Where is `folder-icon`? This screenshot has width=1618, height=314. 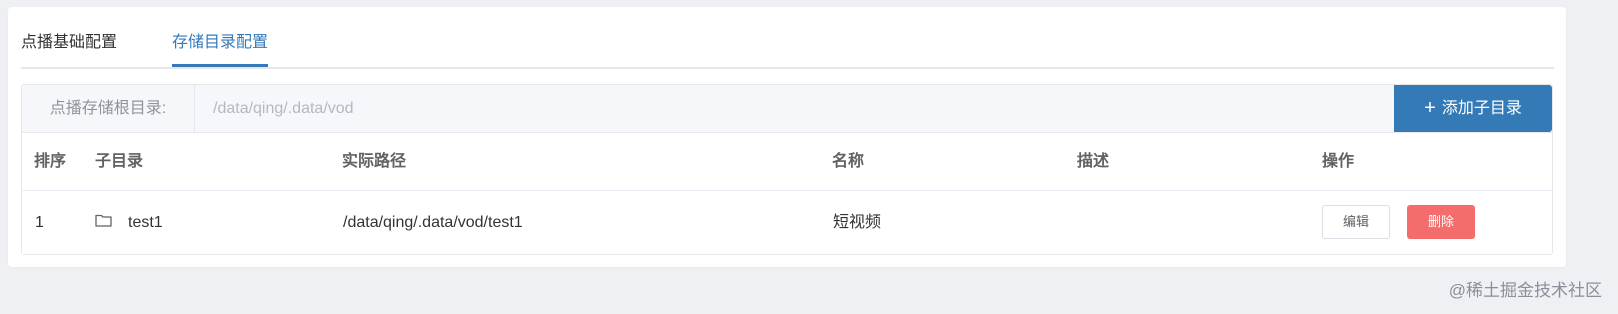
folder-icon is located at coordinates (103, 220).